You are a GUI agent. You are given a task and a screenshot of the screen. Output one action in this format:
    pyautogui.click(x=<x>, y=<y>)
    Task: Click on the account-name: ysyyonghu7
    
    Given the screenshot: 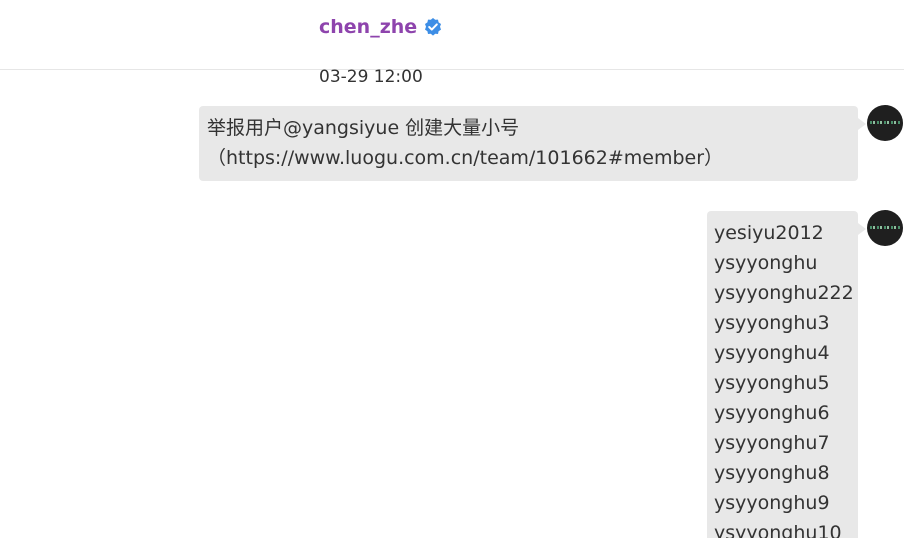 What is the action you would take?
    pyautogui.click(x=772, y=443)
    